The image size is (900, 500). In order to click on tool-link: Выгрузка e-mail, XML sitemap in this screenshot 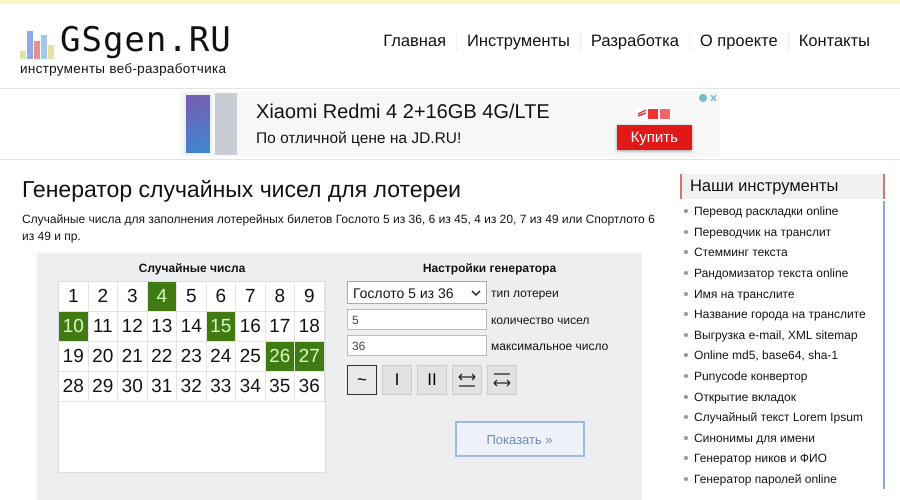, I will do `click(776, 335)`.